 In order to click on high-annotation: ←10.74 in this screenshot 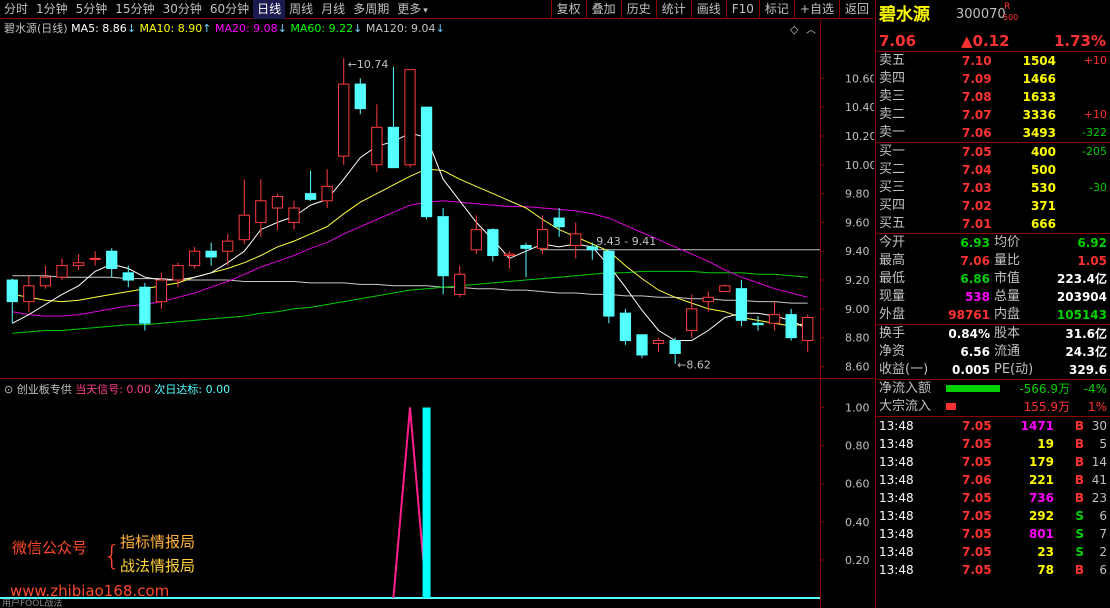, I will do `click(368, 64)`.